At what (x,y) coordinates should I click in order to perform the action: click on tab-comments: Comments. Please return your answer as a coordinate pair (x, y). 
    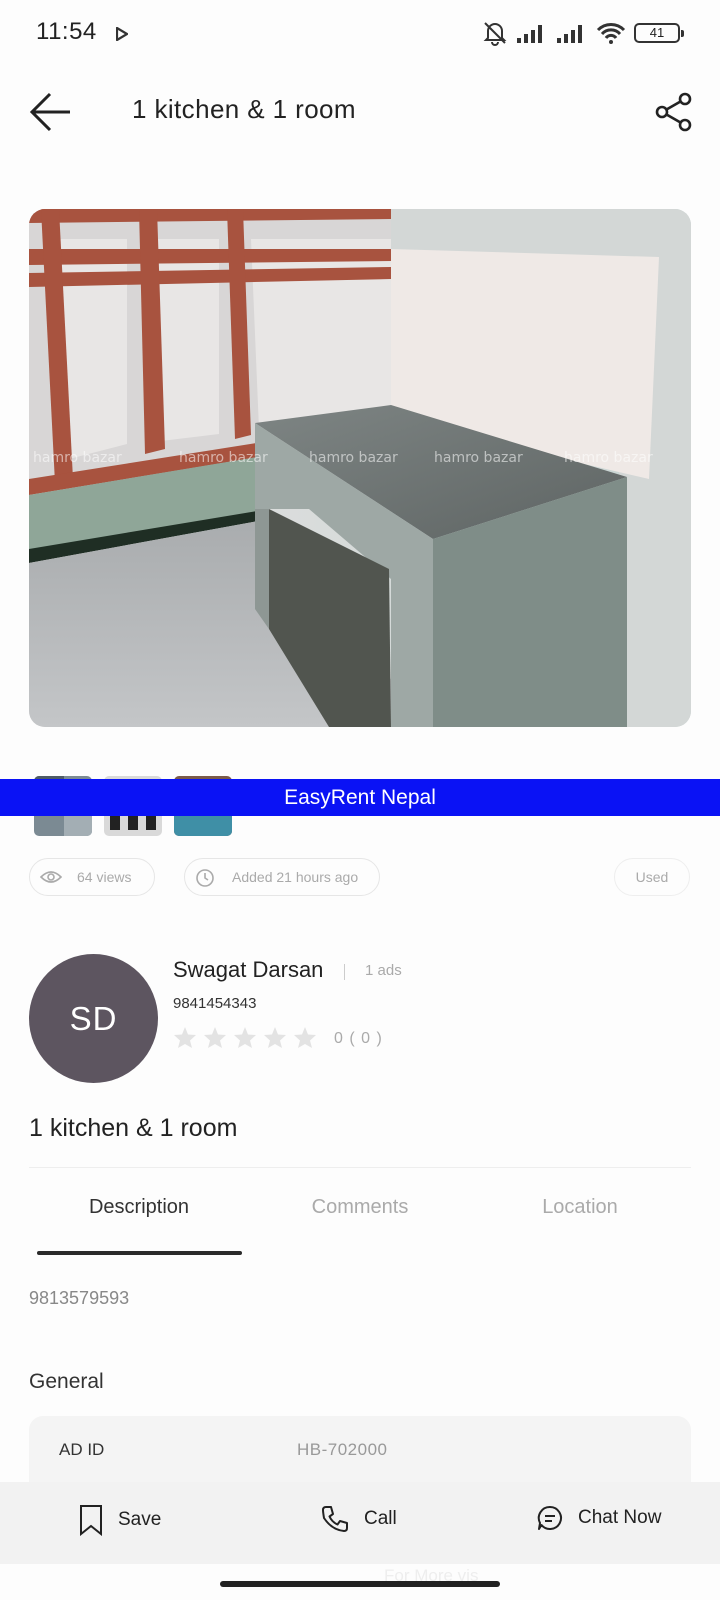
    Looking at the image, I should click on (360, 1207).